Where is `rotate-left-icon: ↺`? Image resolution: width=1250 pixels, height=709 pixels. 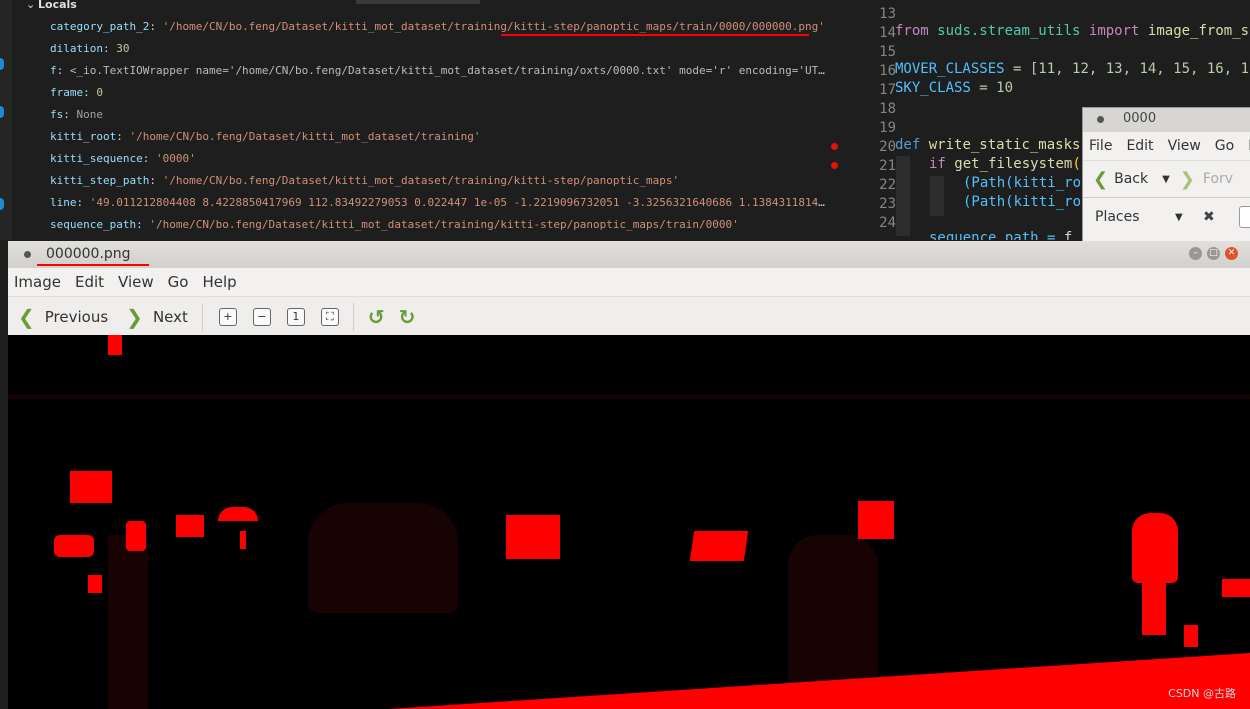
rotate-left-icon: ↺ is located at coordinates (376, 317).